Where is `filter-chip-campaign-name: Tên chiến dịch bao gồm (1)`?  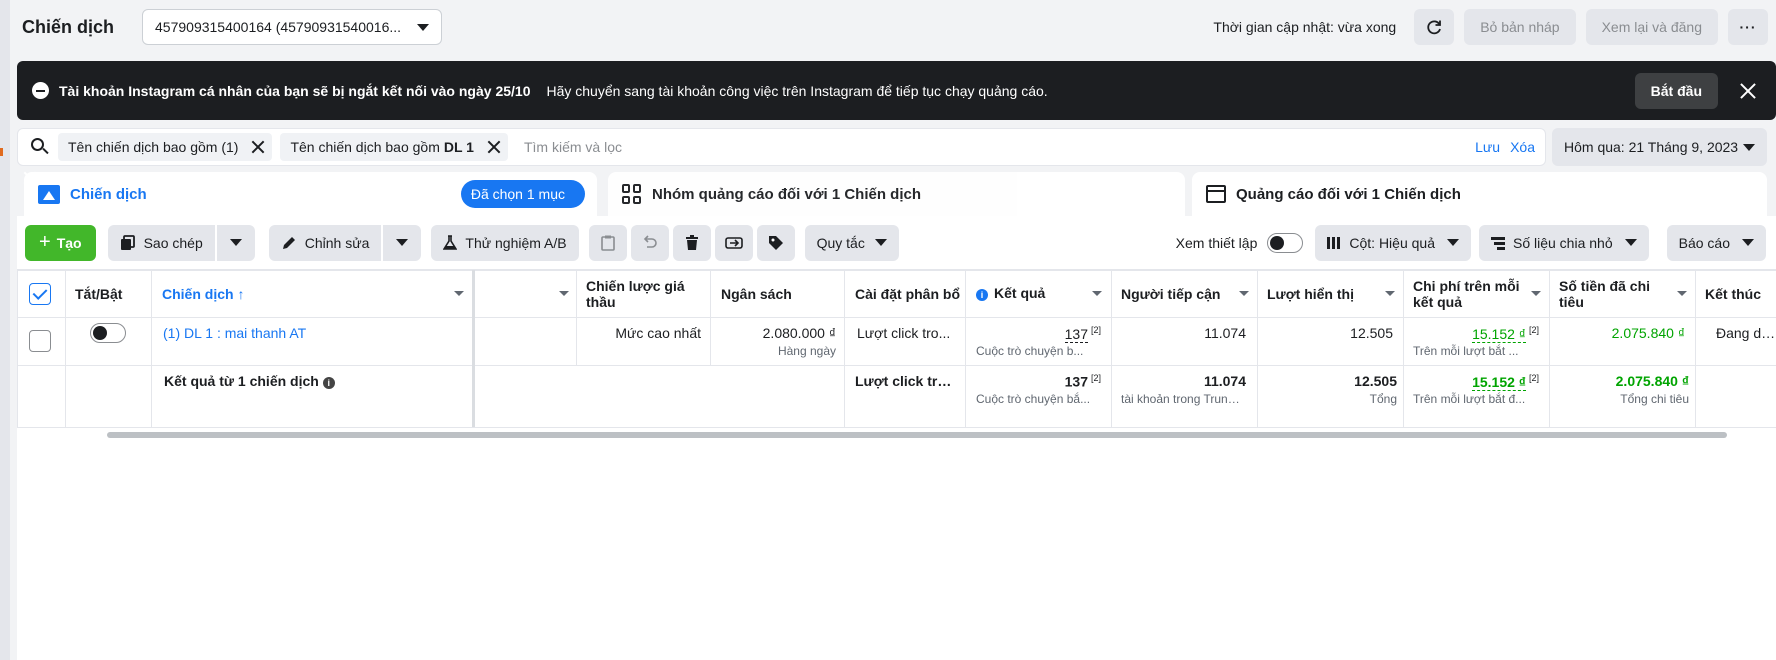 filter-chip-campaign-name: Tên chiến dịch bao gồm (1) is located at coordinates (165, 147).